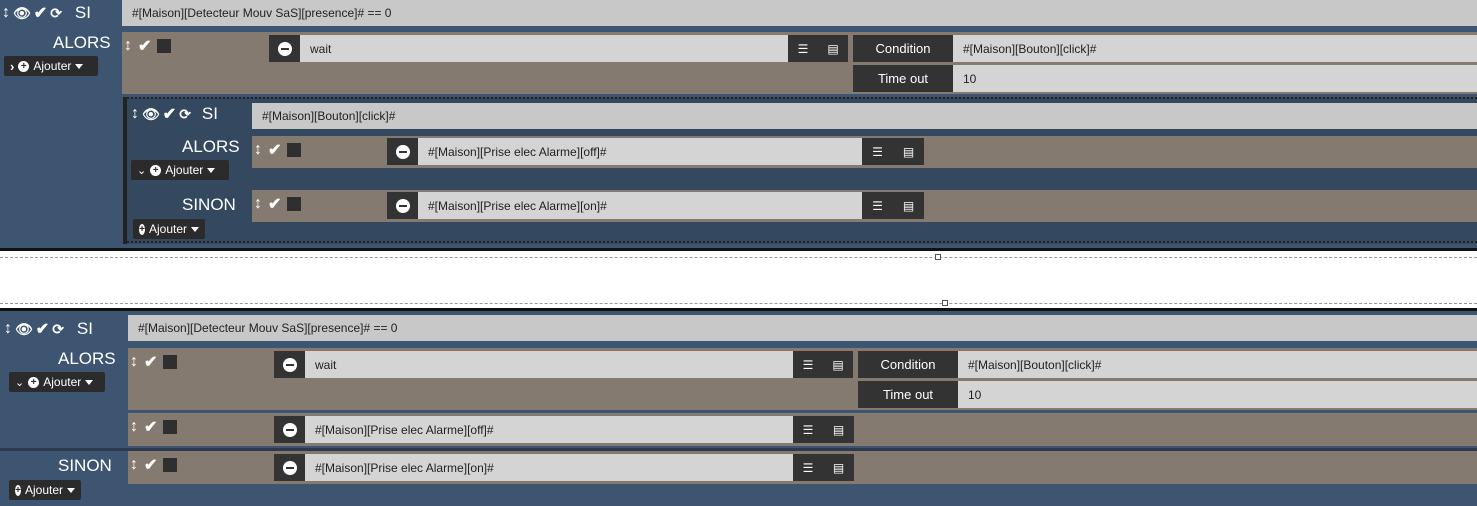 This screenshot has width=1477, height=506. Describe the element at coordinates (51, 66) in the screenshot. I see `alors-ajouter-button: › + Ajouter` at that location.